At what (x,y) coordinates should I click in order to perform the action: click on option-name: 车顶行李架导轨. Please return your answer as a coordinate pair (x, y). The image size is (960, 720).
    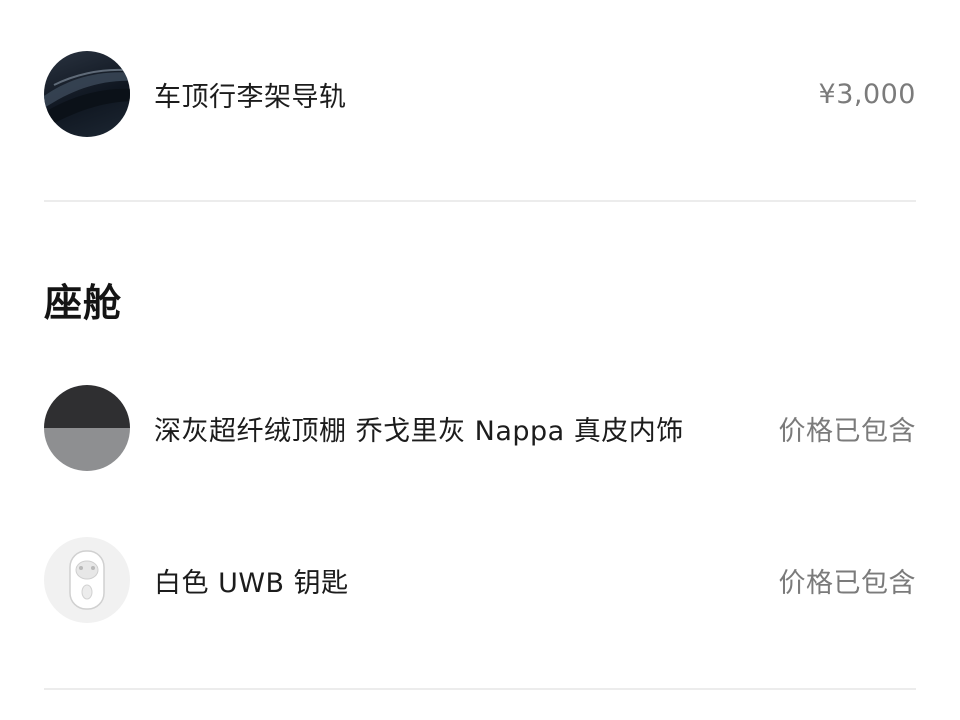
    Looking at the image, I should click on (250, 97).